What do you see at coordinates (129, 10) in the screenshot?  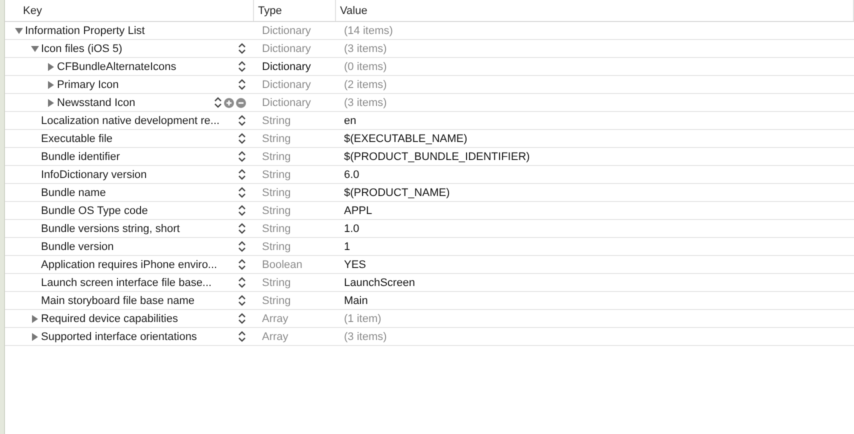 I see `column-header: Key` at bounding box center [129, 10].